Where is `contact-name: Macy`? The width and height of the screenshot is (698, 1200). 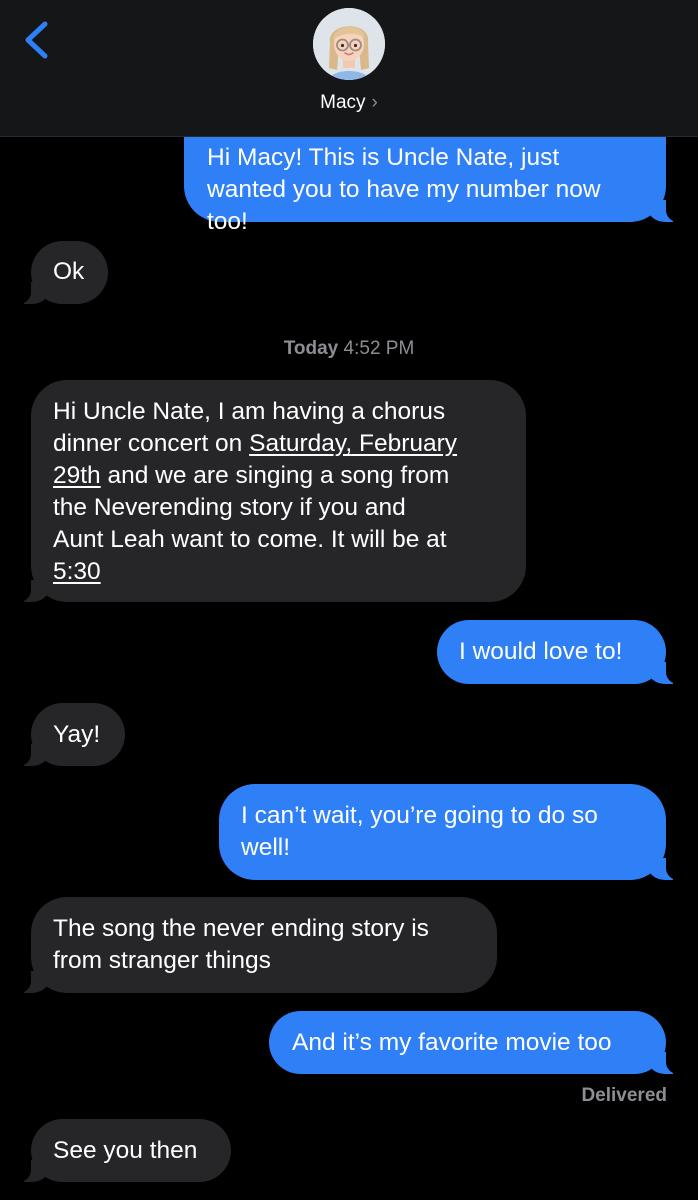 contact-name: Macy is located at coordinates (343, 102).